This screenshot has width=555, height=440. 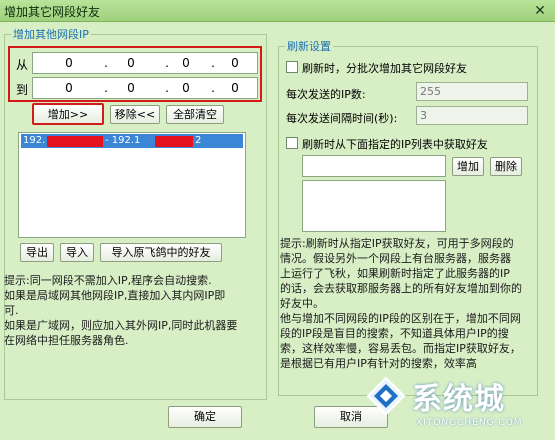 What do you see at coordinates (52, 12) in the screenshot?
I see `window-title: 增加其它网段好友` at bounding box center [52, 12].